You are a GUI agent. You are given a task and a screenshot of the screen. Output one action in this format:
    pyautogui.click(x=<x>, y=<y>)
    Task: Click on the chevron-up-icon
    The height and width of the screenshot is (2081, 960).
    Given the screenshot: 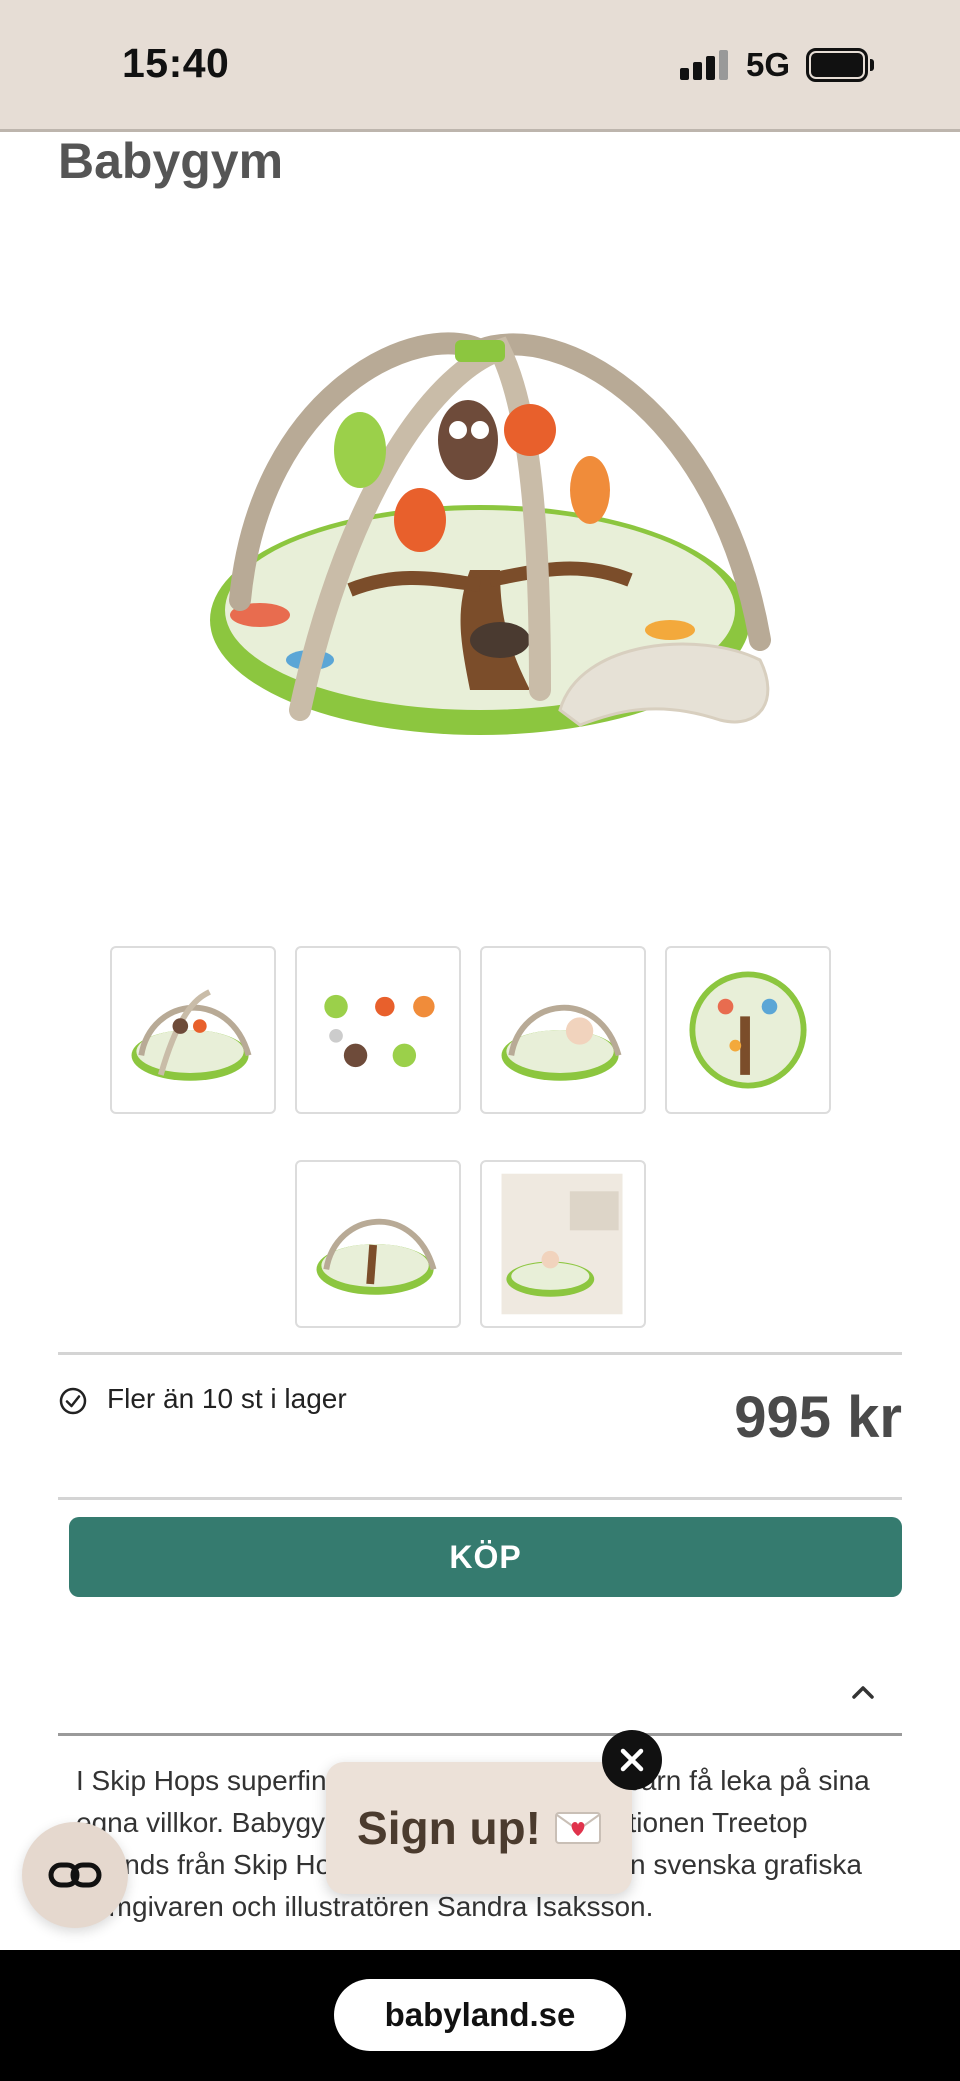 What is the action you would take?
    pyautogui.click(x=863, y=1692)
    